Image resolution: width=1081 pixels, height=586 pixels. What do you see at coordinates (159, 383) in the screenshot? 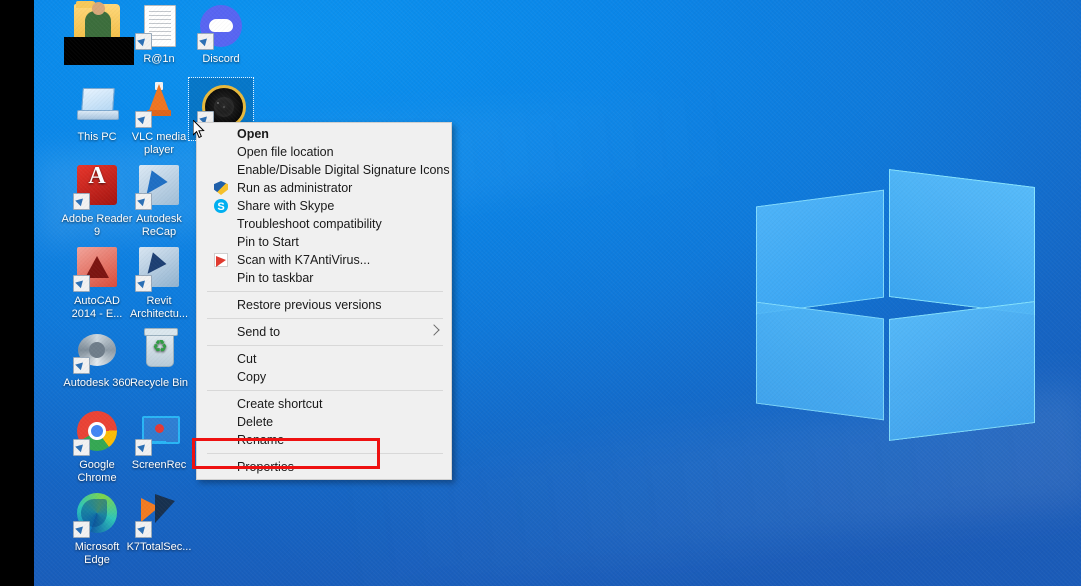
I see `desktop-icon-label: Recycle Bin` at bounding box center [159, 383].